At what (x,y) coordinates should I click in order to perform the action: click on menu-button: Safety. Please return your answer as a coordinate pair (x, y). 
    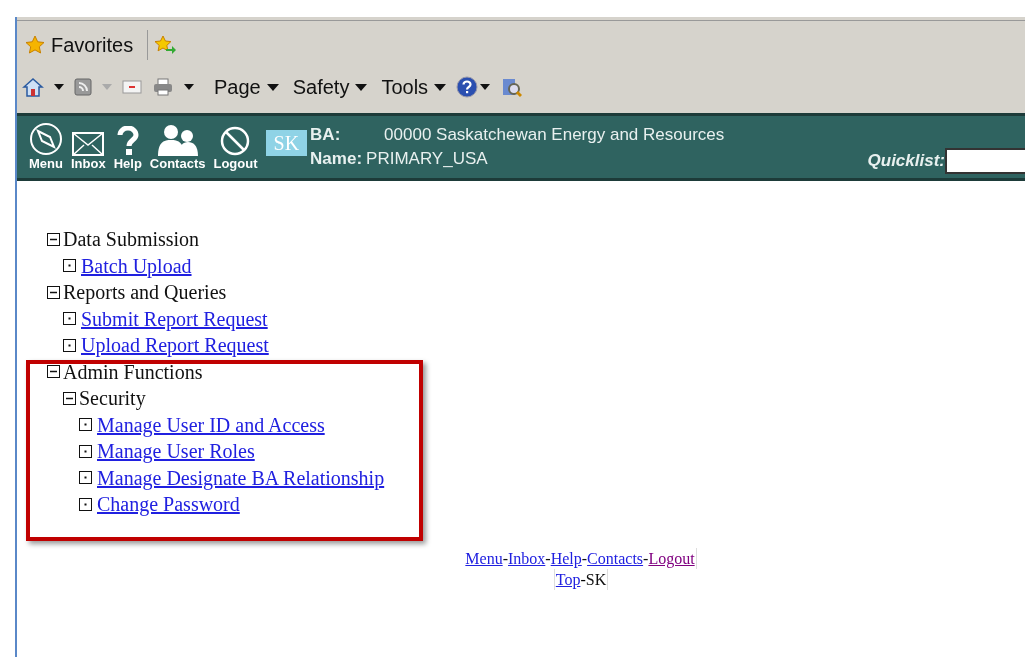
    Looking at the image, I should click on (330, 87).